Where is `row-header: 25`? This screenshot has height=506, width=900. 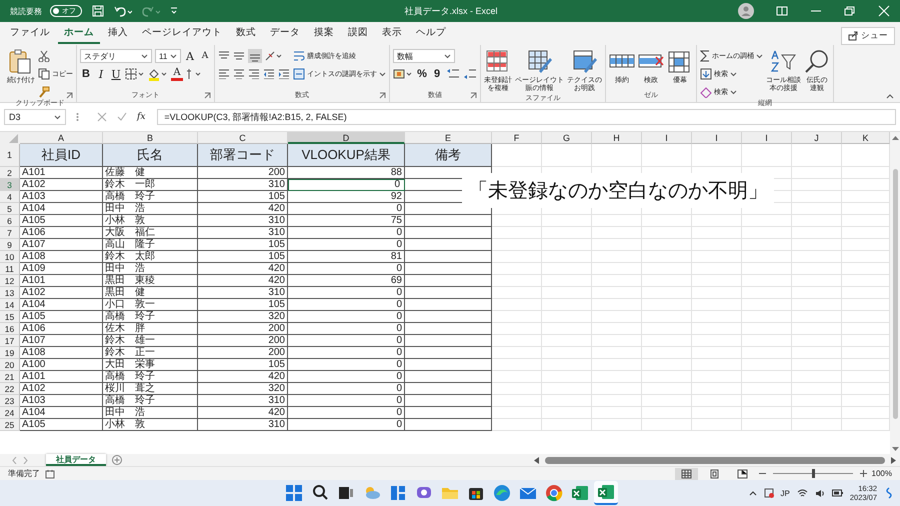 row-header: 25 is located at coordinates (10, 425).